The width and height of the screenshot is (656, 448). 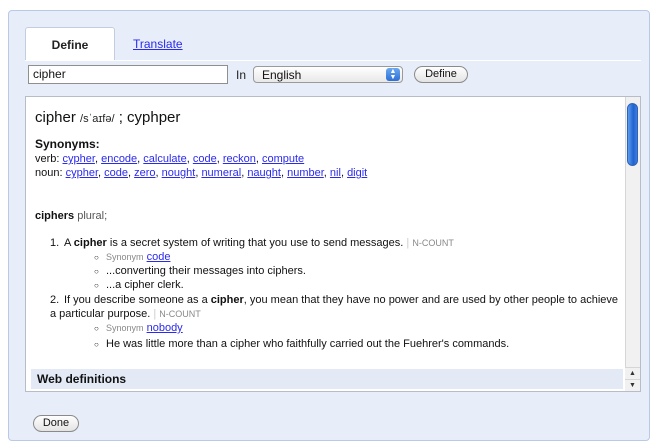 I want to click on headword-line: cipher /sˈaɪfə/ ; cyphper, so click(x=107, y=117).